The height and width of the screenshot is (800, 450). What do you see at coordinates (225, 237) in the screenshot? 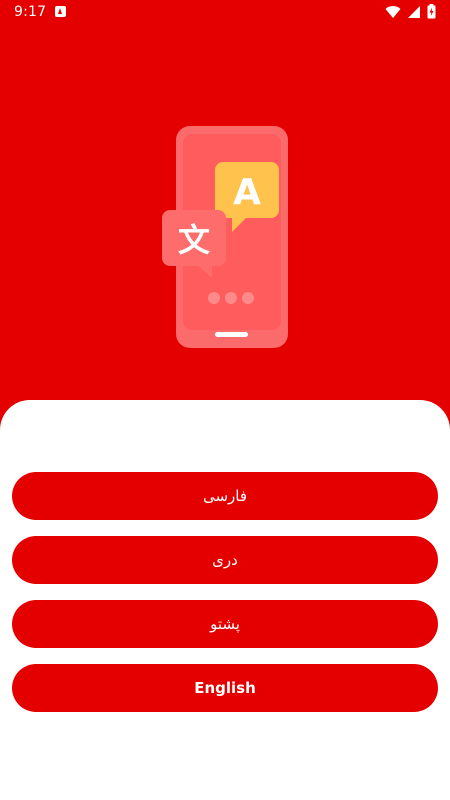
I see `translate-phone-illustration: A 文` at bounding box center [225, 237].